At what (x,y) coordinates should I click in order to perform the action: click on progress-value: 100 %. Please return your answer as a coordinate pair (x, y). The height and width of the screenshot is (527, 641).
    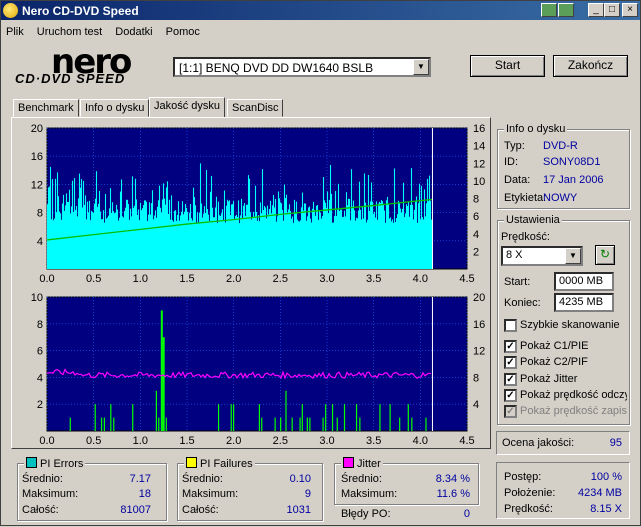
    Looking at the image, I should click on (606, 477).